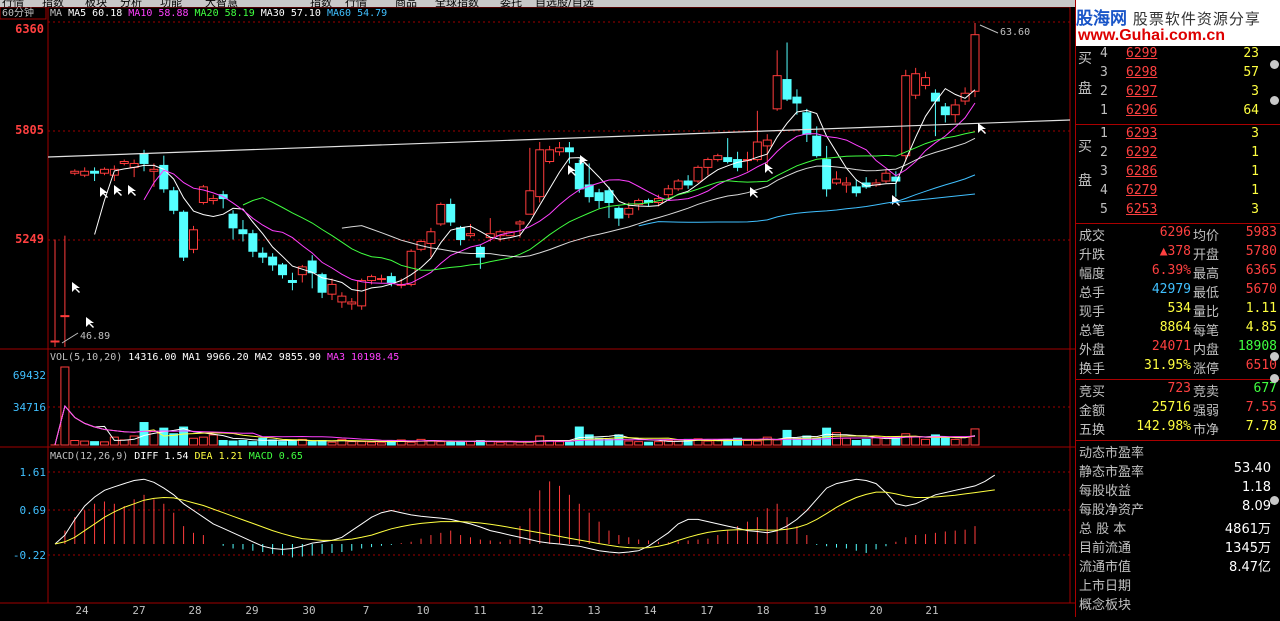 The height and width of the screenshot is (621, 1280). Describe the element at coordinates (21, 13) in the screenshot. I see `period-label: 60分钟` at that location.